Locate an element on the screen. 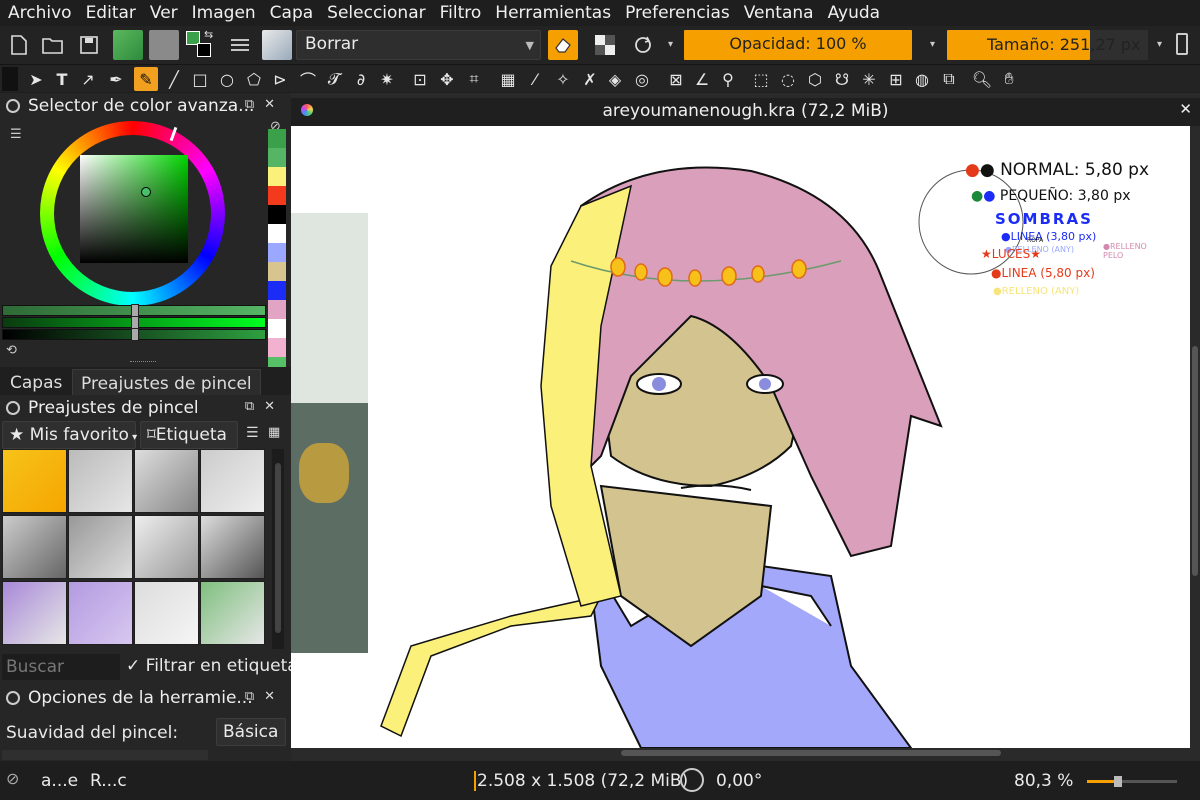  menu-herramientas: Herramientas is located at coordinates (552, 13).